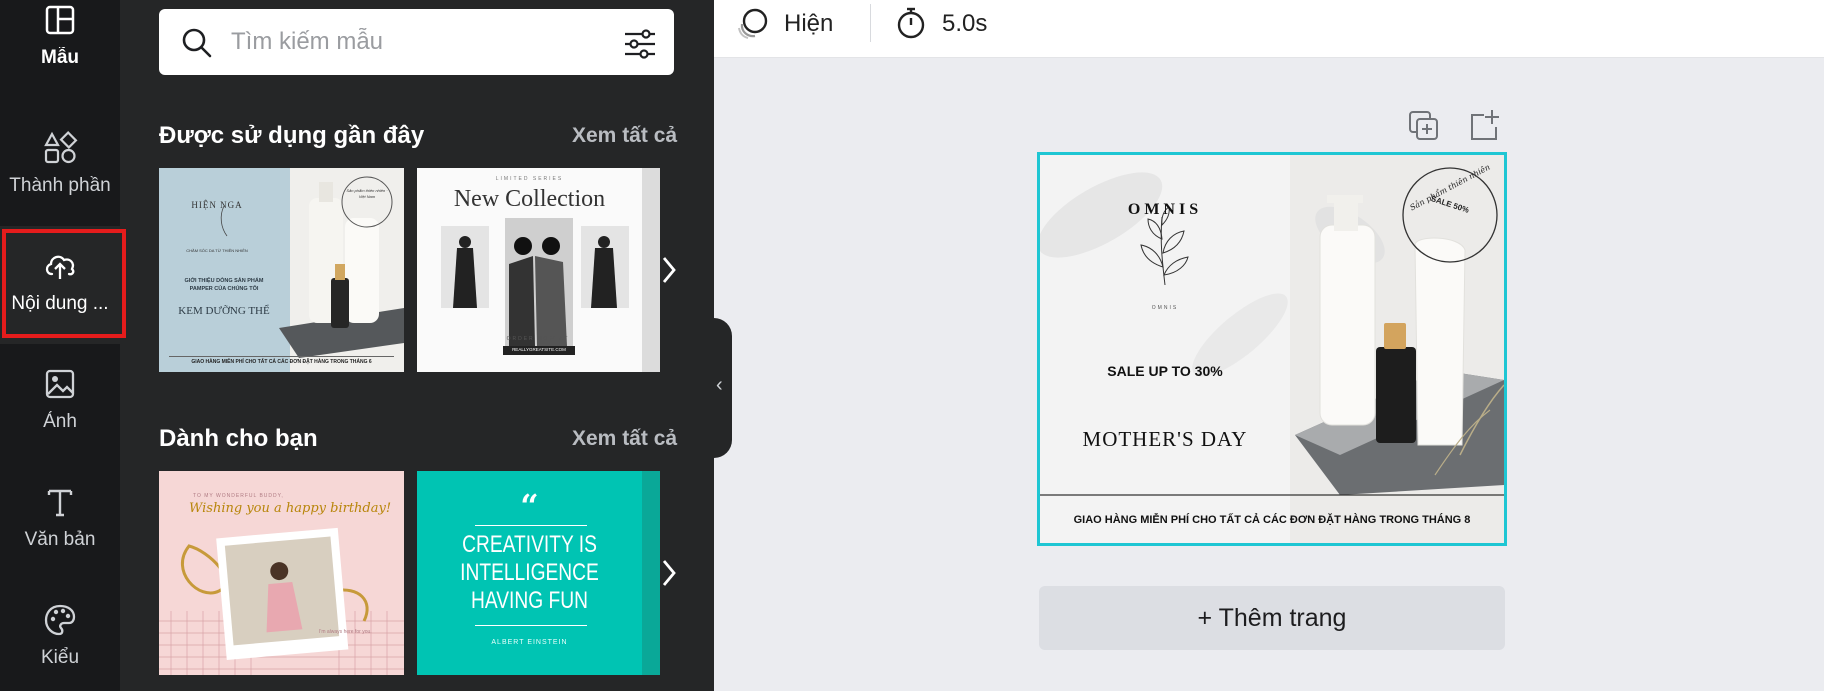  Describe the element at coordinates (60, 20) in the screenshot. I see `template-icon` at that location.